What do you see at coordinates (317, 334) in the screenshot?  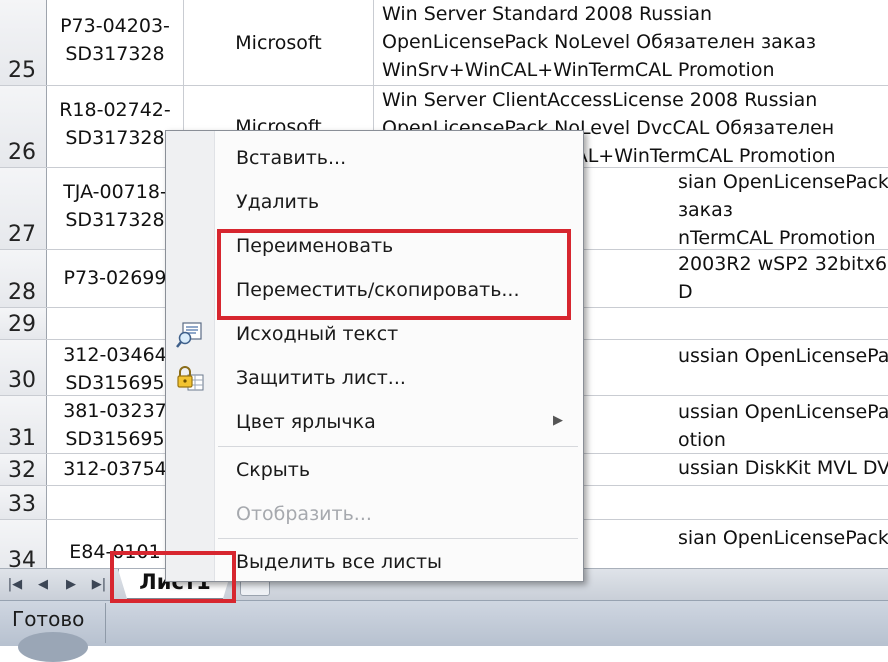 I see `menu-item-label: Исходный текст` at bounding box center [317, 334].